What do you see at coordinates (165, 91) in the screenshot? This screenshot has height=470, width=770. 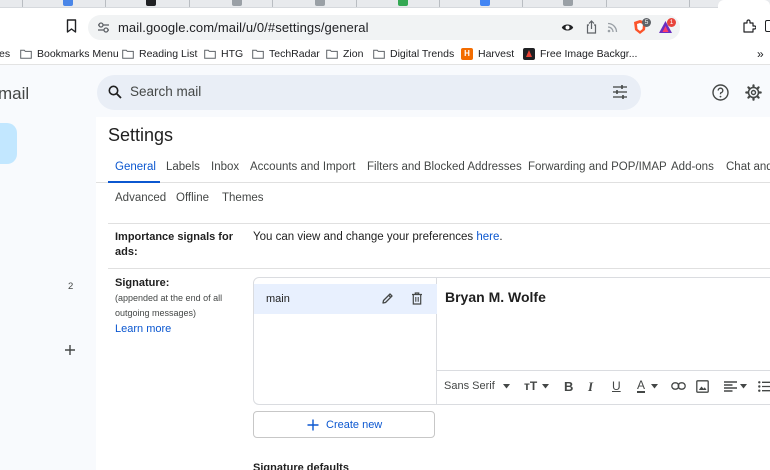 I see `search-input: Search mail` at bounding box center [165, 91].